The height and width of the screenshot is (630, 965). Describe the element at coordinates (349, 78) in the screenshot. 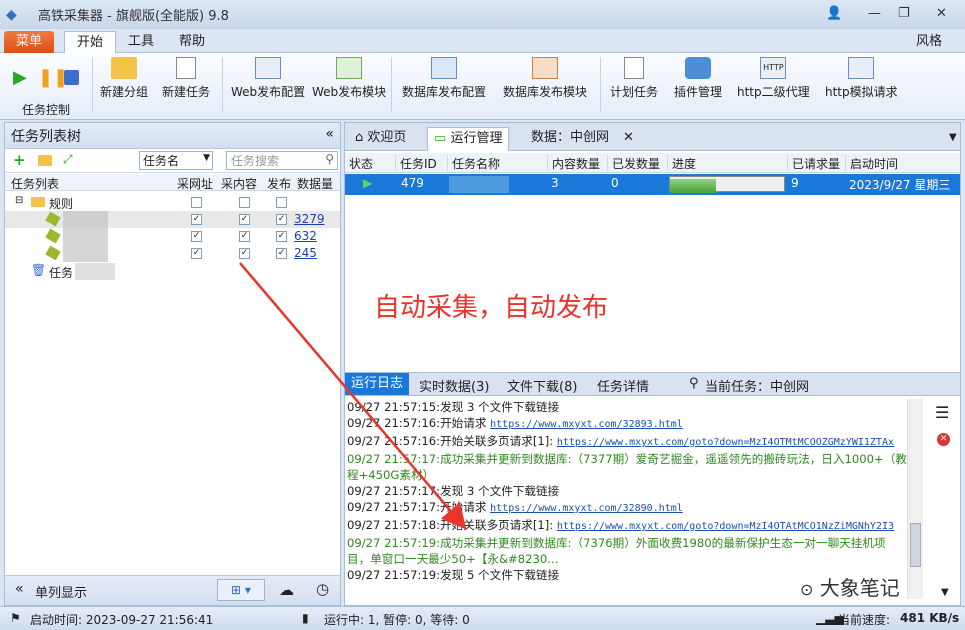

I see `web-publish-module-button: Web发布模块` at that location.